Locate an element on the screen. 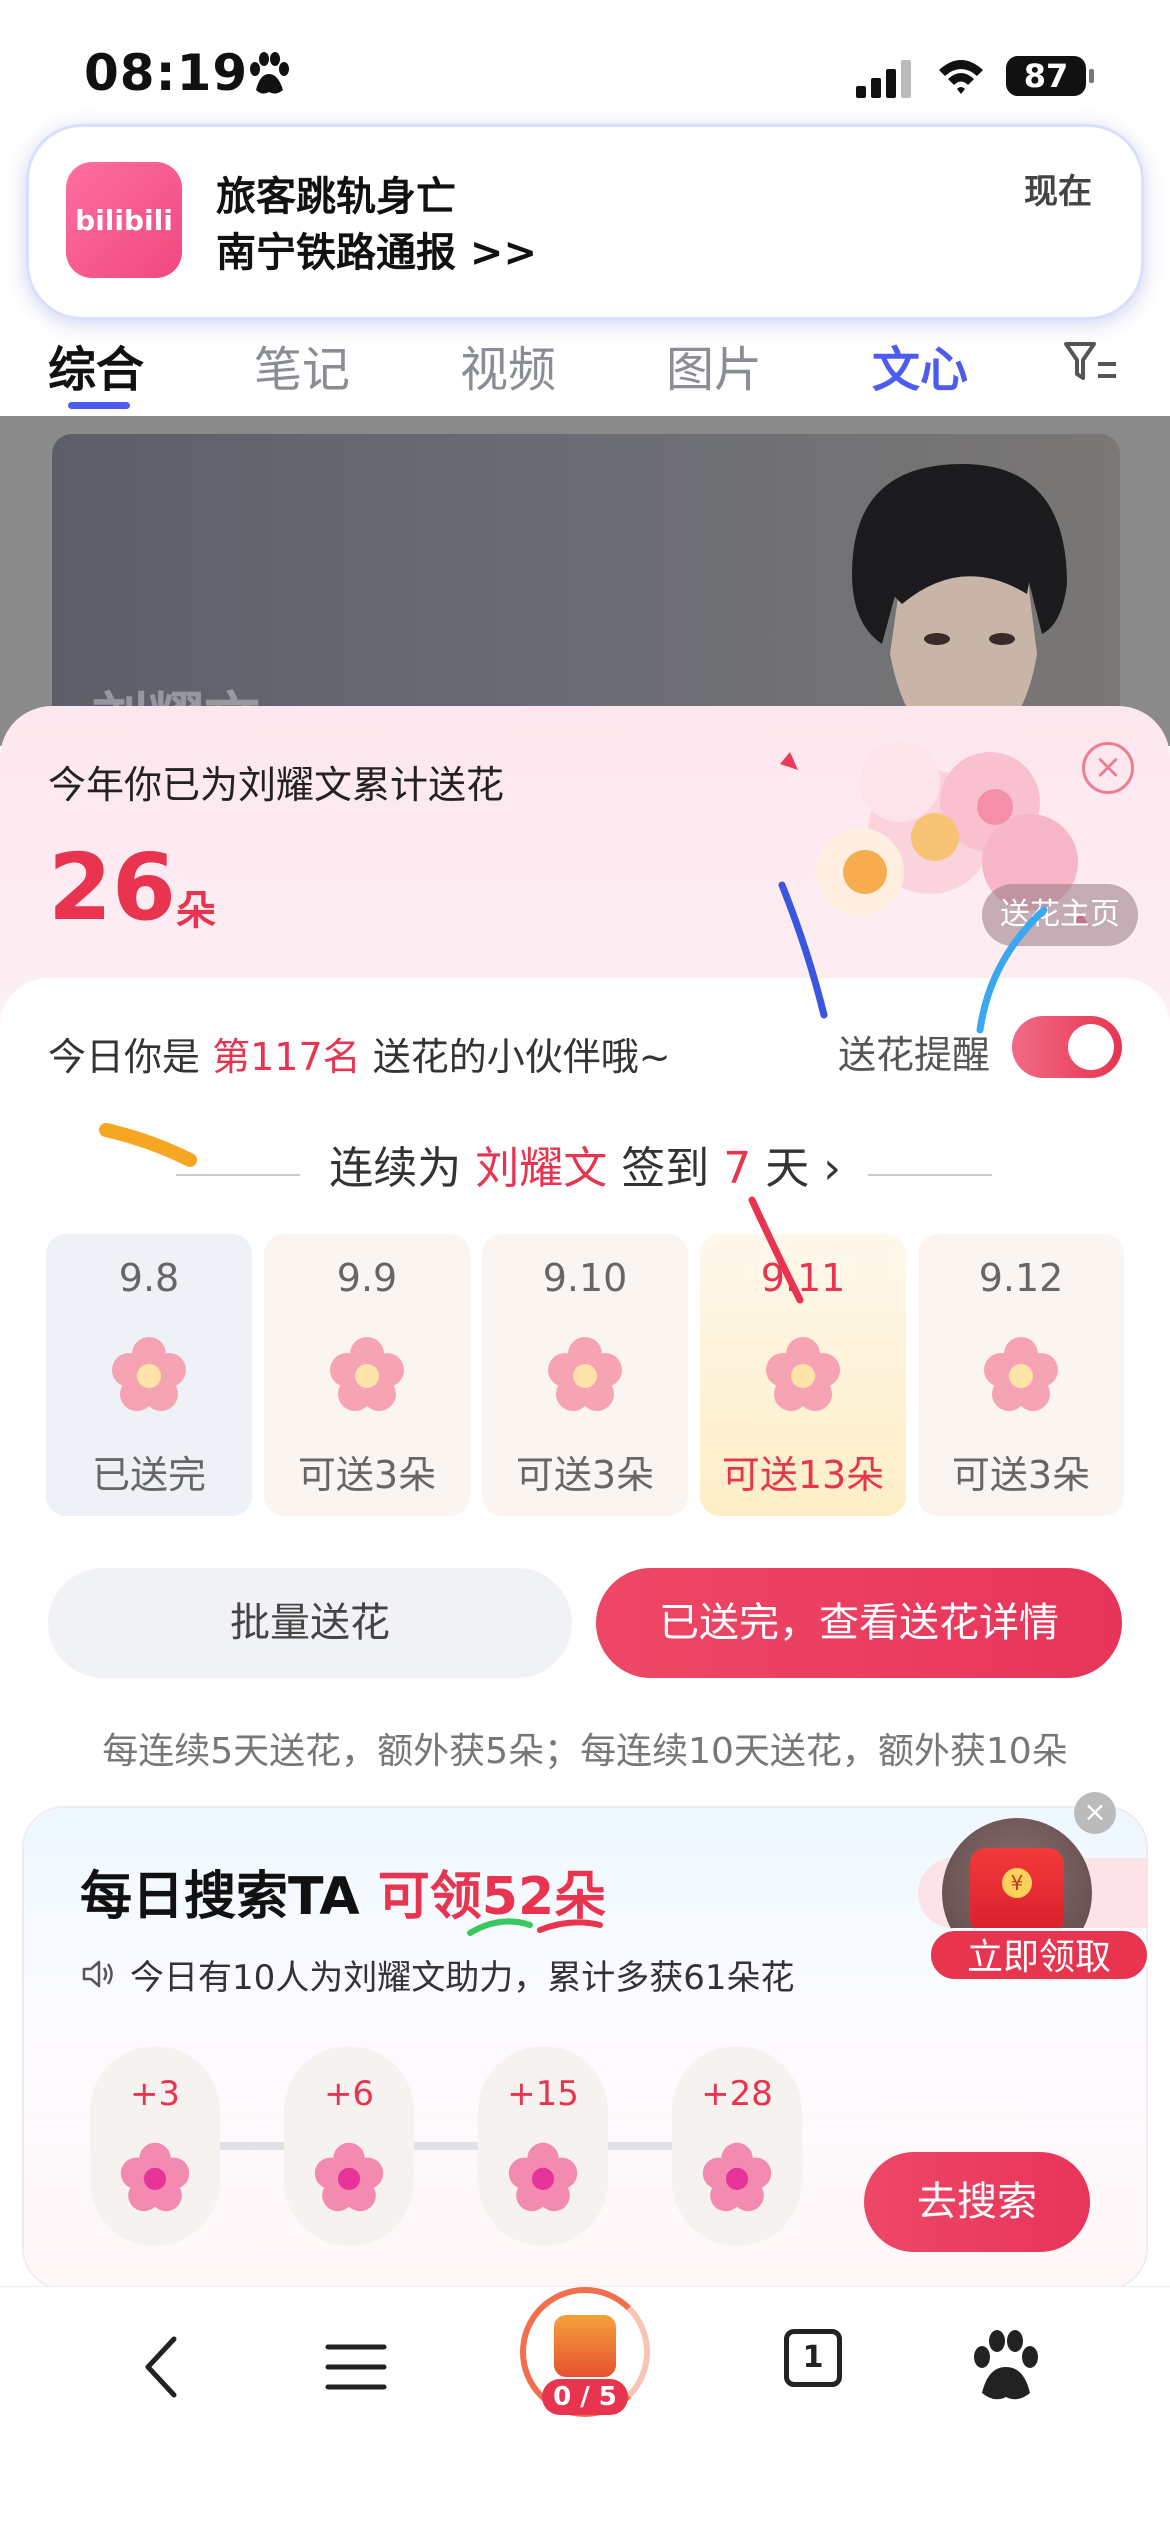 The width and height of the screenshot is (1170, 2532). day-status: 已送完 is located at coordinates (148, 1475).